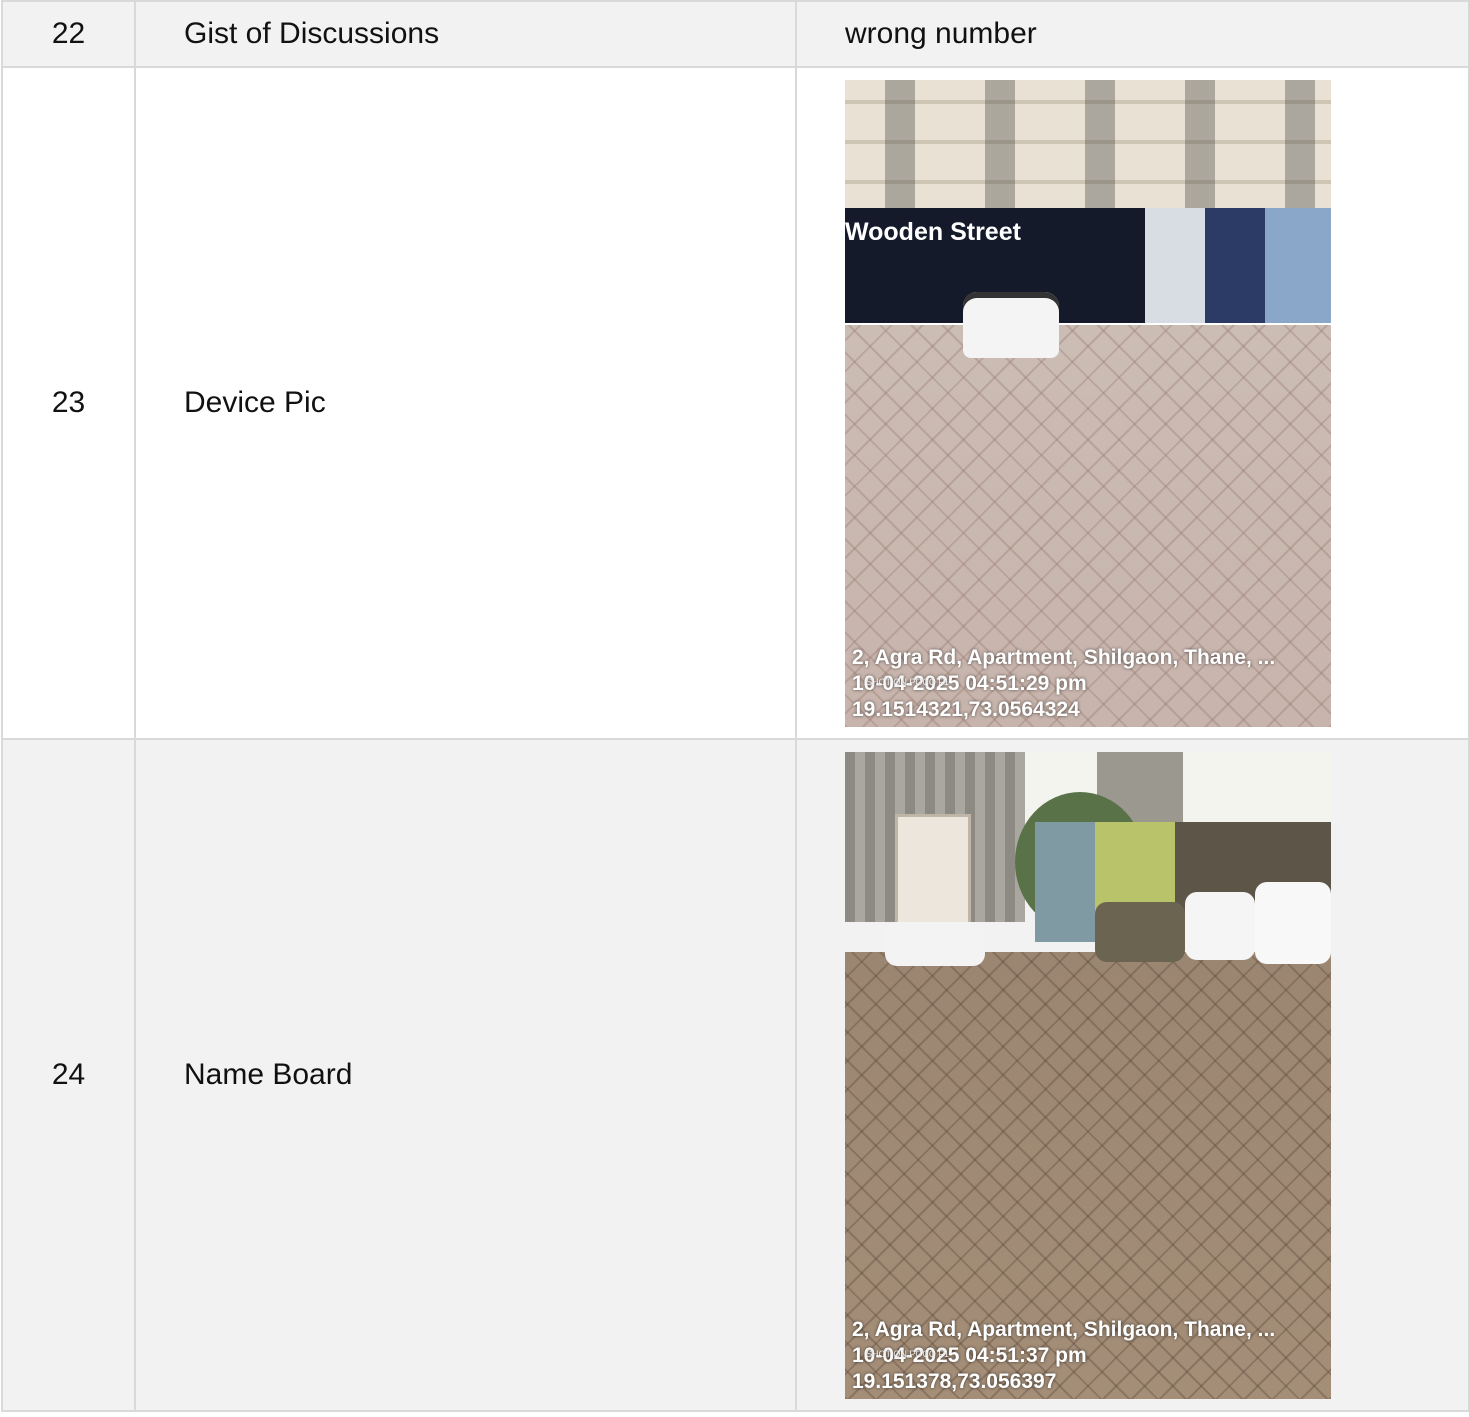 Image resolution: width=1469 pixels, height=1417 pixels. Describe the element at coordinates (68, 403) in the screenshot. I see `row-number: 23` at that location.